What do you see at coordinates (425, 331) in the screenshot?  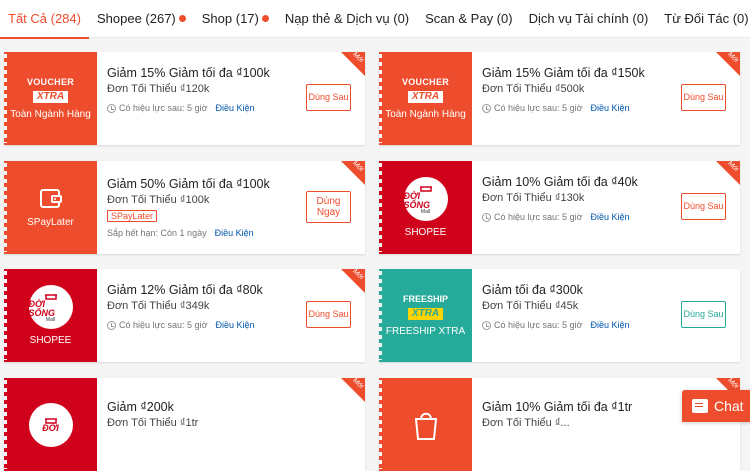 I see `voucher-caption: FREESHIP XTRA` at bounding box center [425, 331].